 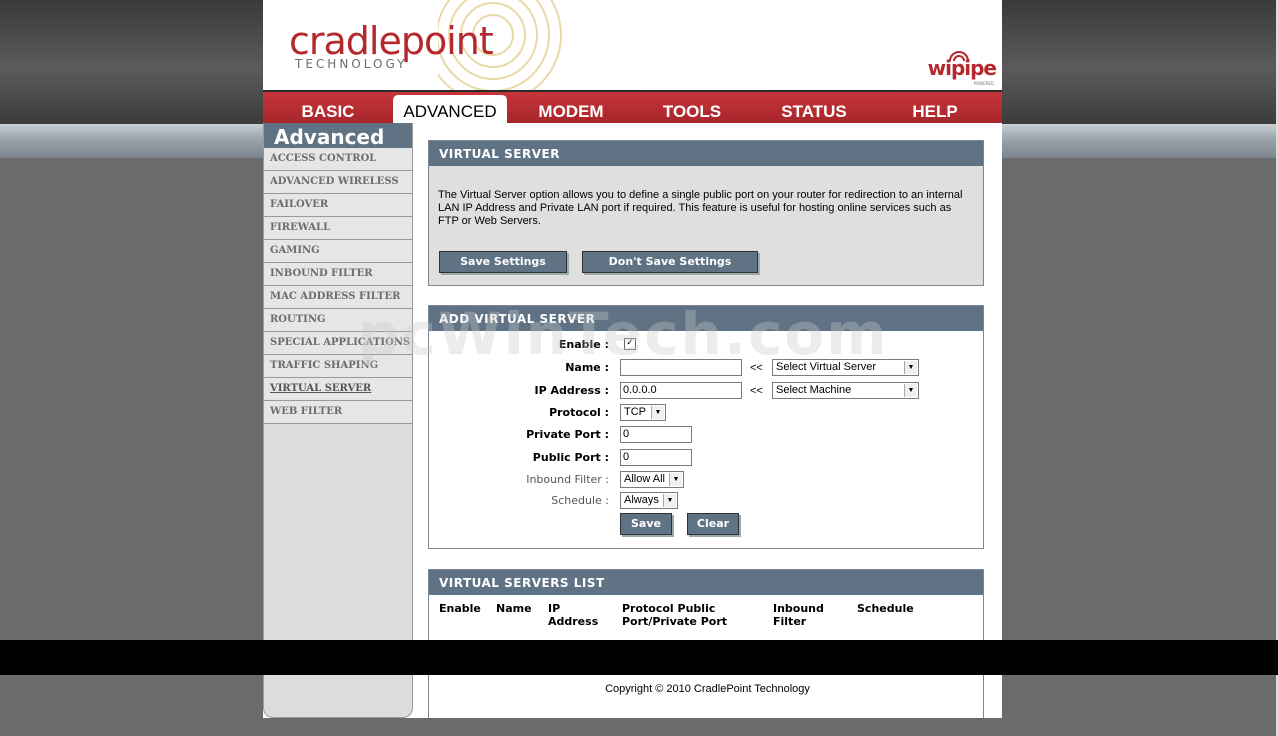 I want to click on tab-advanced: ADVANCED, so click(x=450, y=109).